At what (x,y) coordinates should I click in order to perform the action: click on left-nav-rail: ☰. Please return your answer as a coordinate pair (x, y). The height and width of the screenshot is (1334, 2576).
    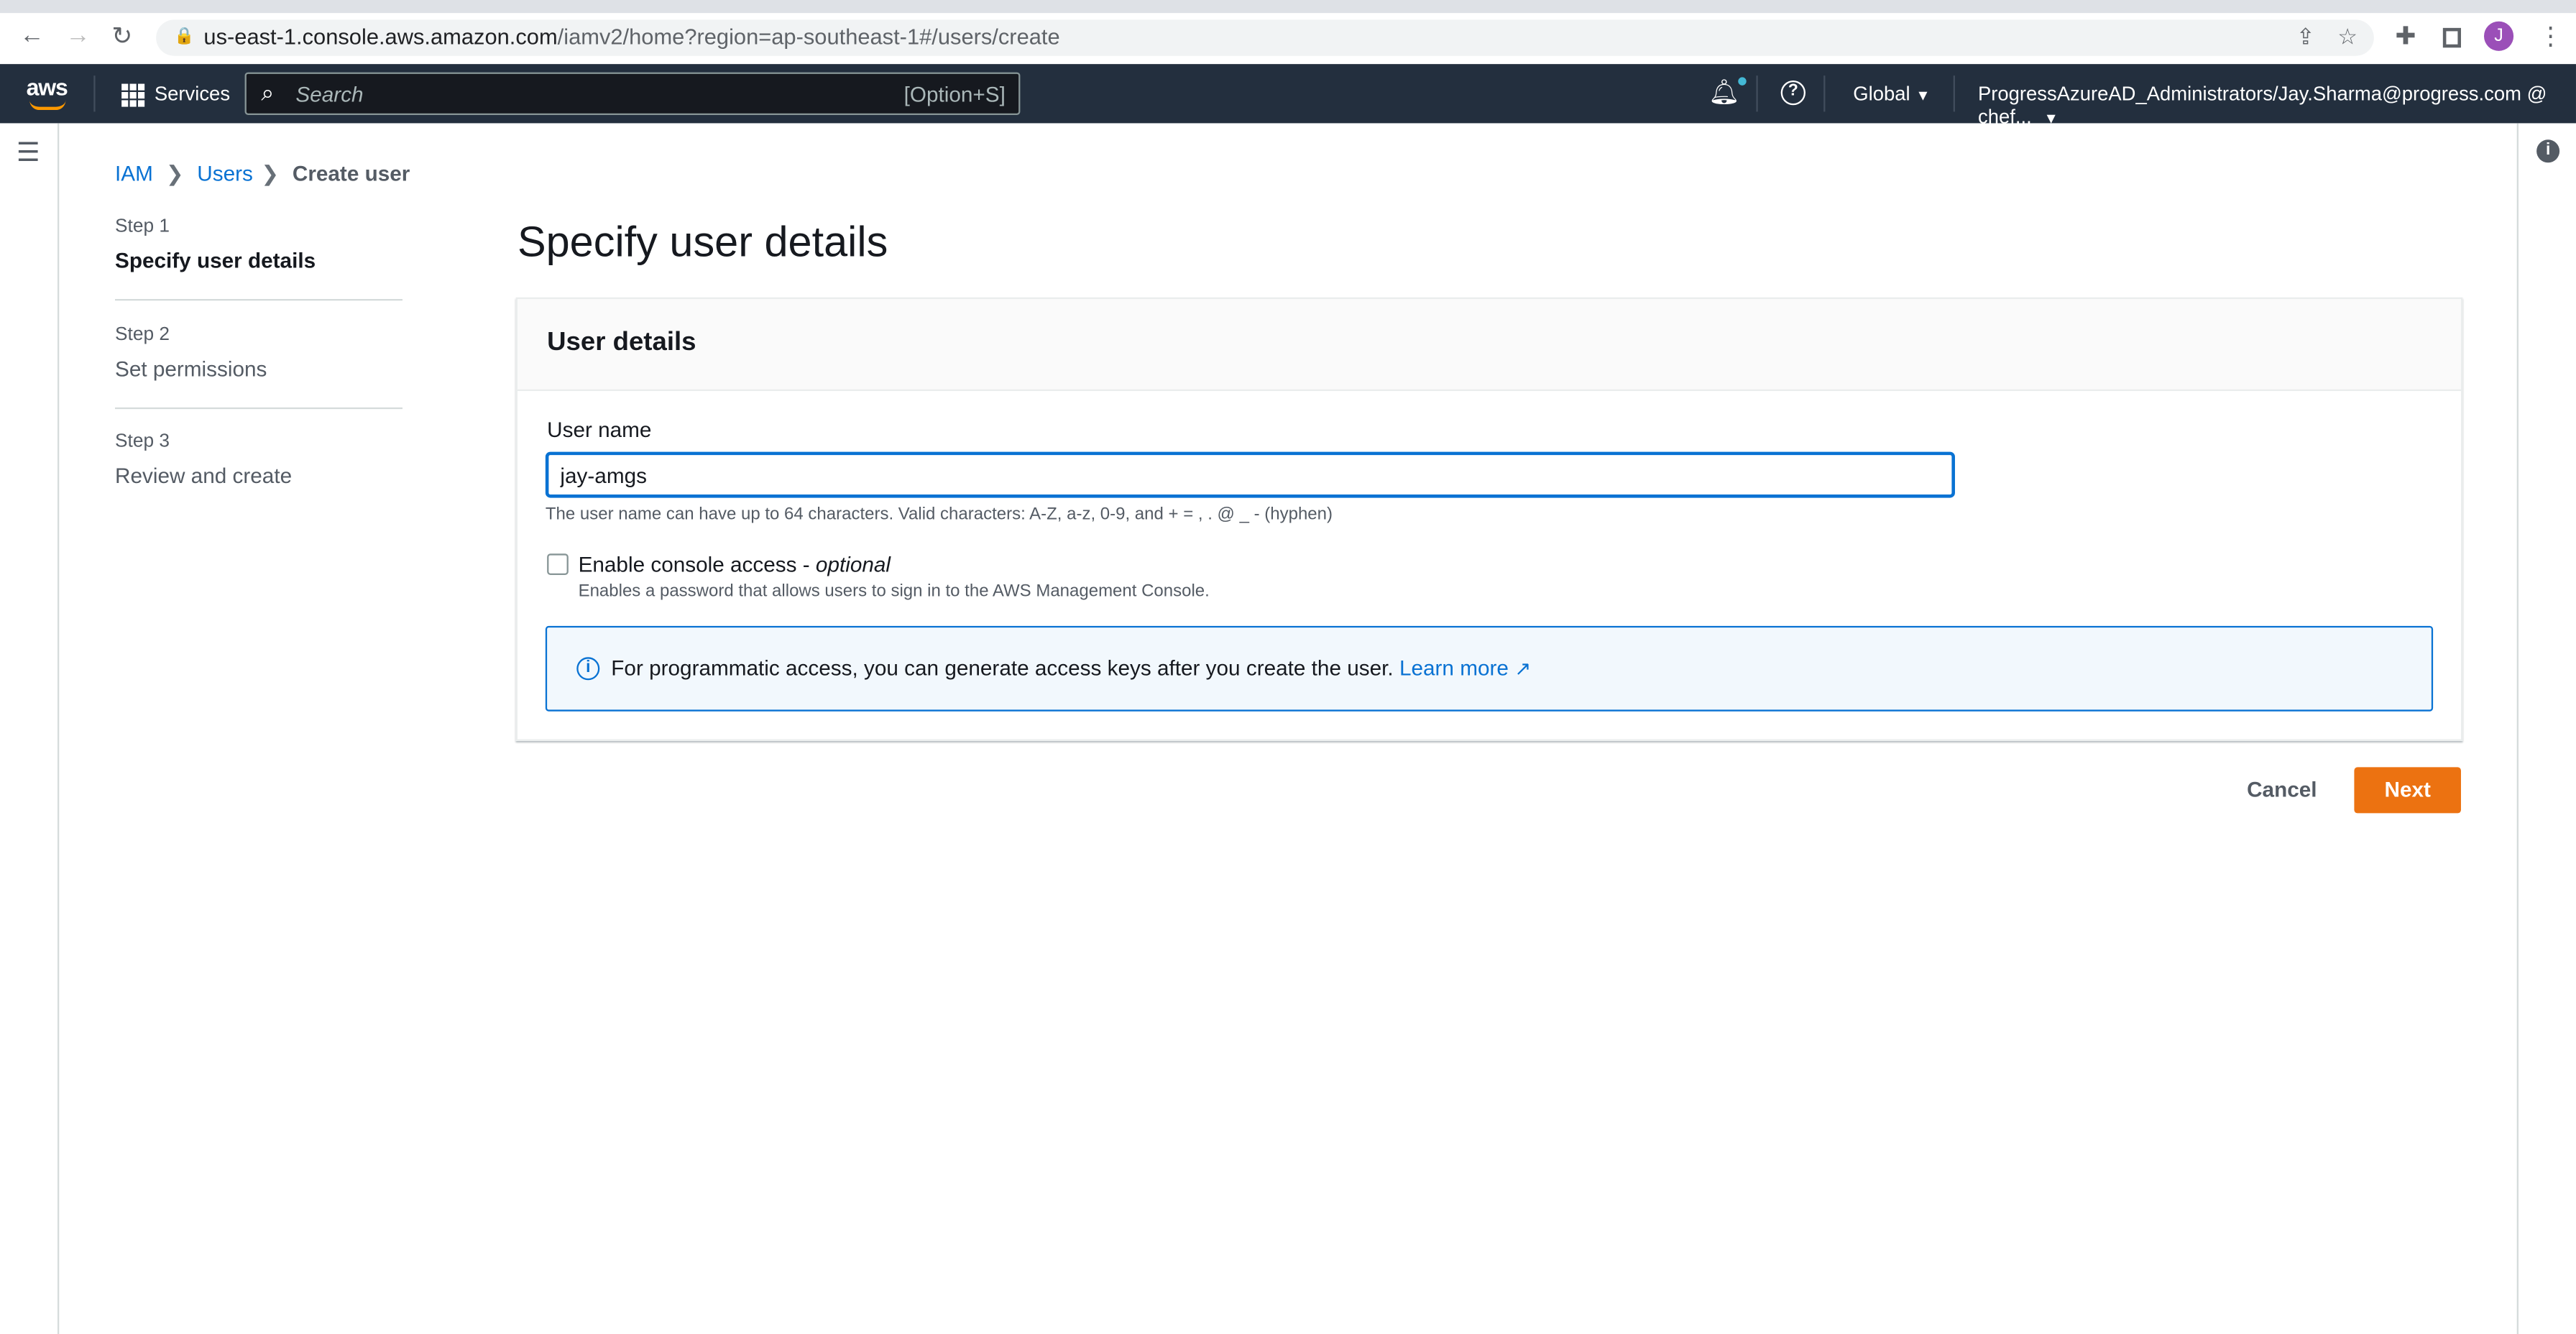
    Looking at the image, I should click on (30, 728).